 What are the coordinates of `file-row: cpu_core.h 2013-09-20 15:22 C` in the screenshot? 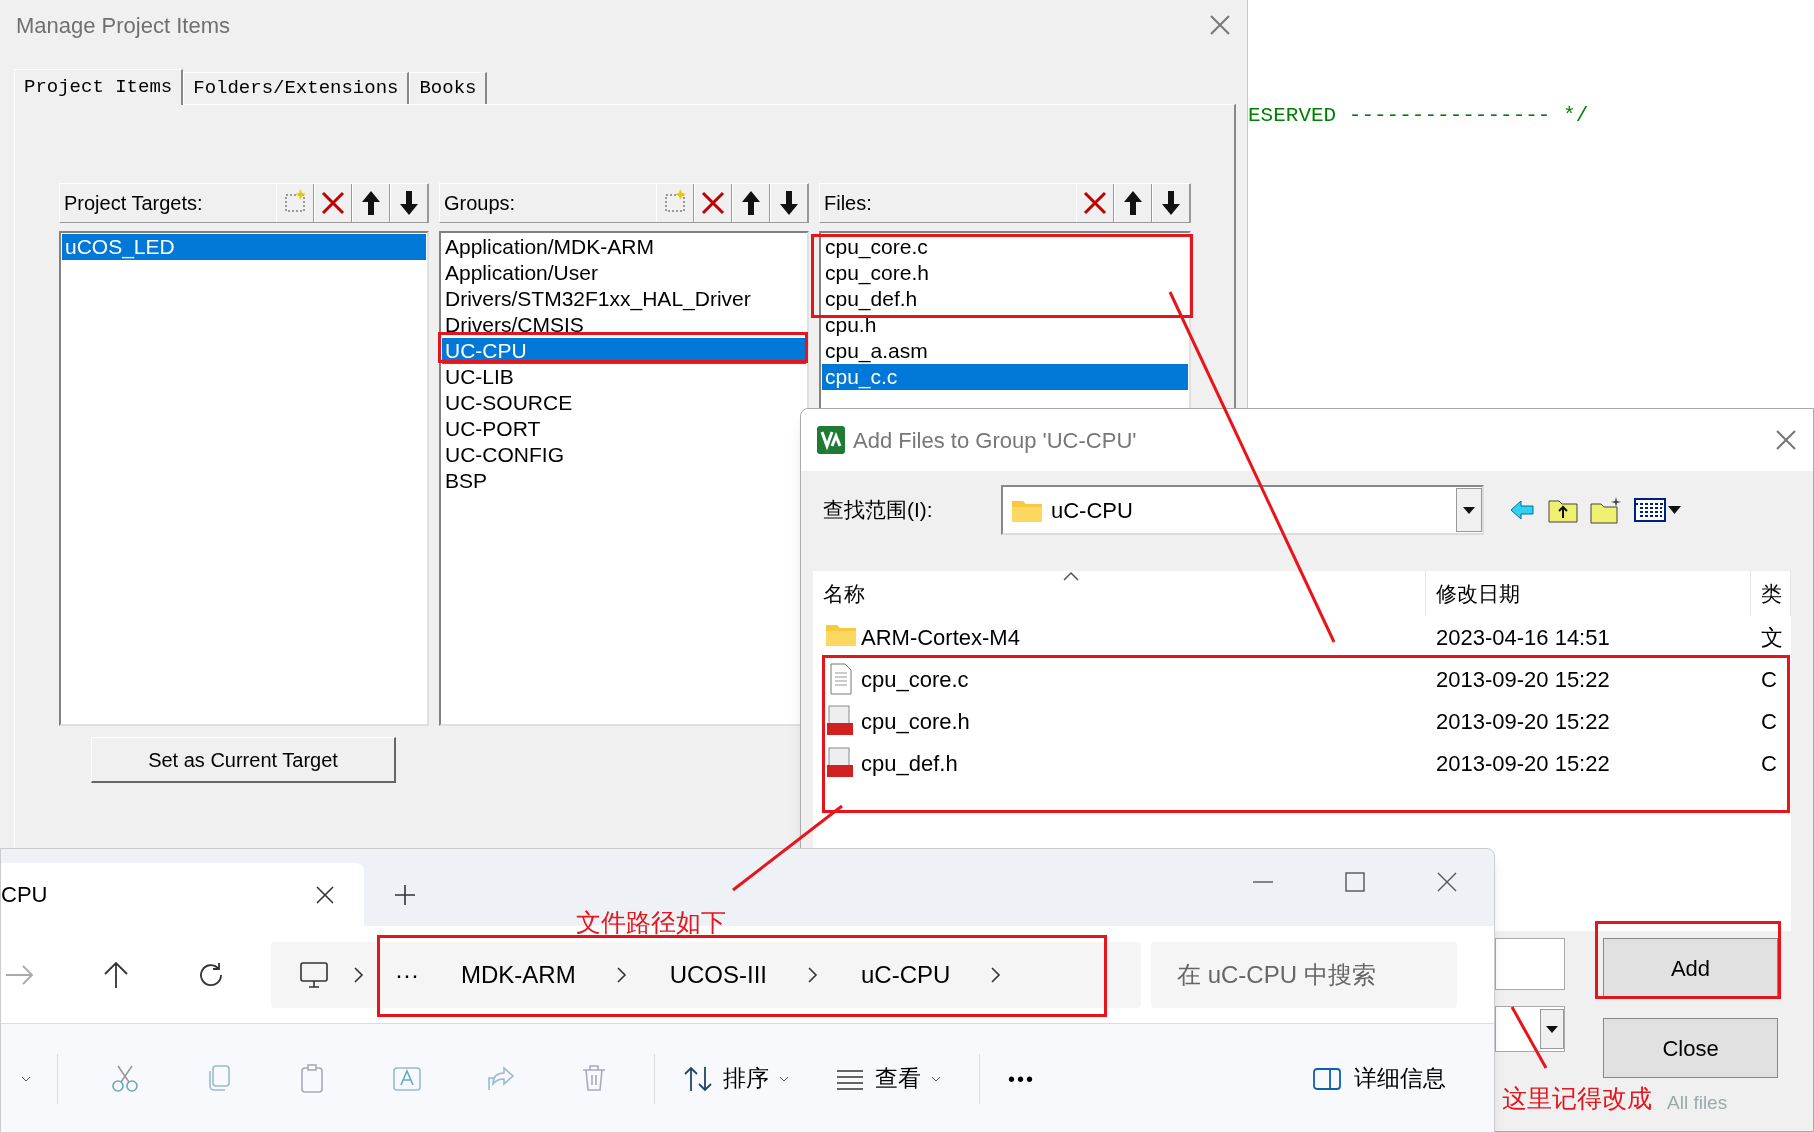 It's located at (1302, 721).